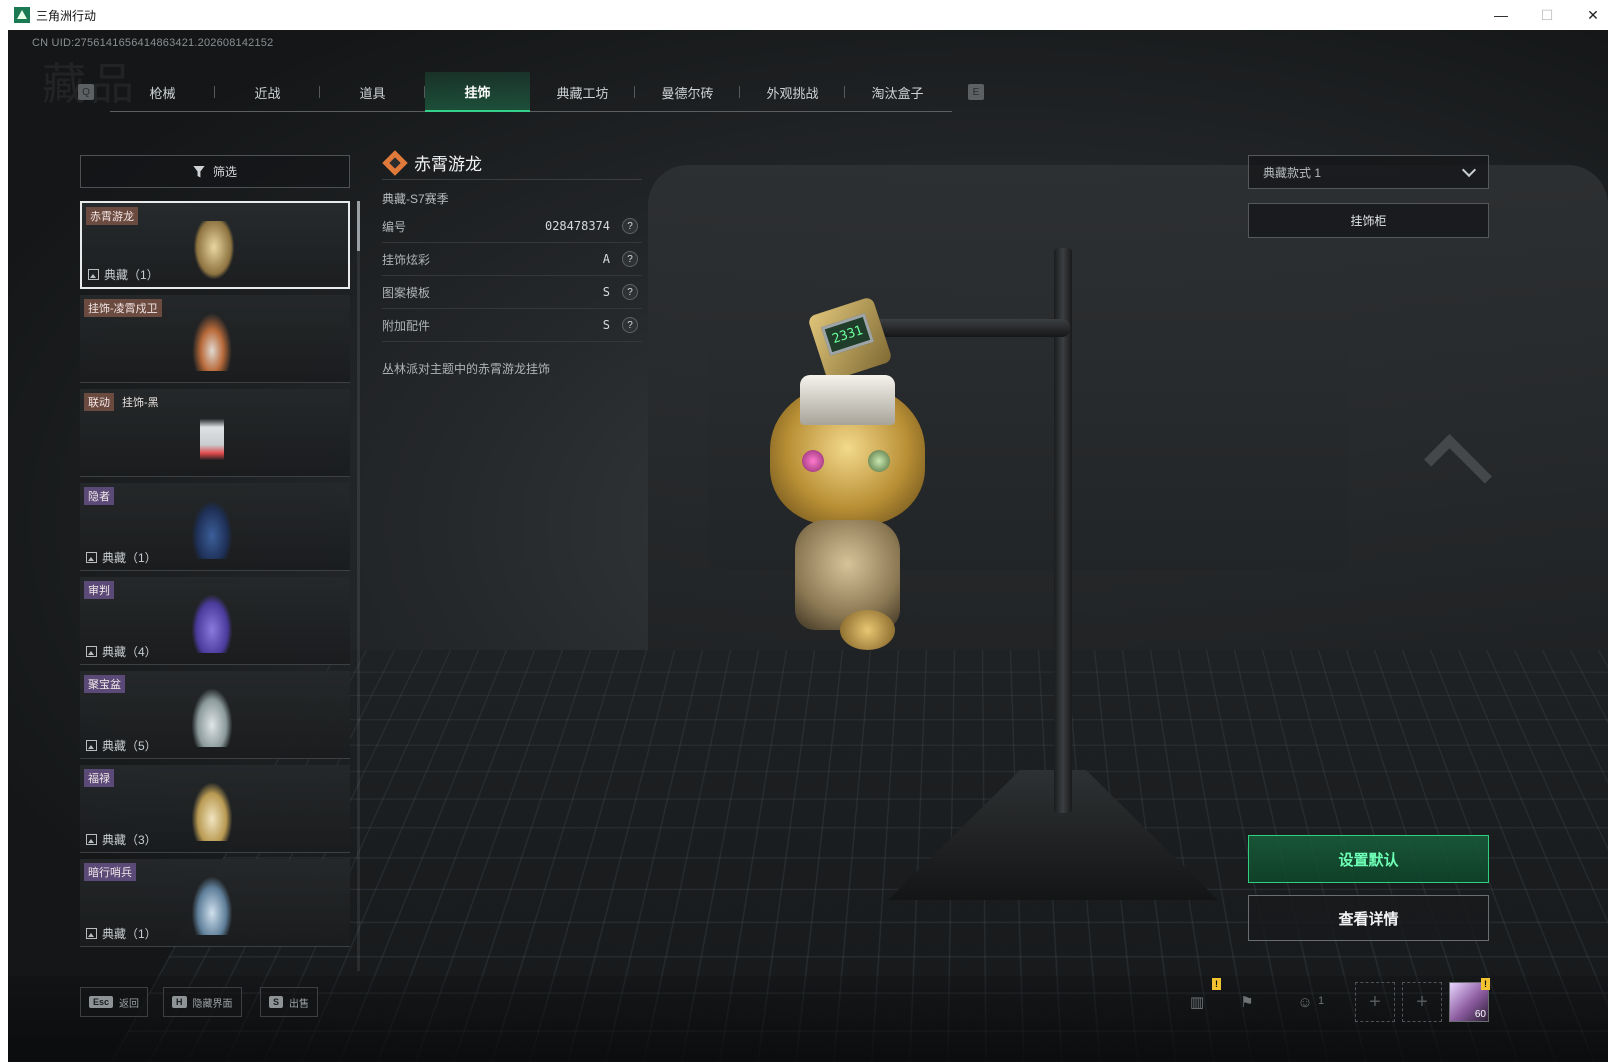 Image resolution: width=1616 pixels, height=1063 pixels. What do you see at coordinates (215, 903) in the screenshot?
I see `list-item: 暗行哨兵 典藏（1）` at bounding box center [215, 903].